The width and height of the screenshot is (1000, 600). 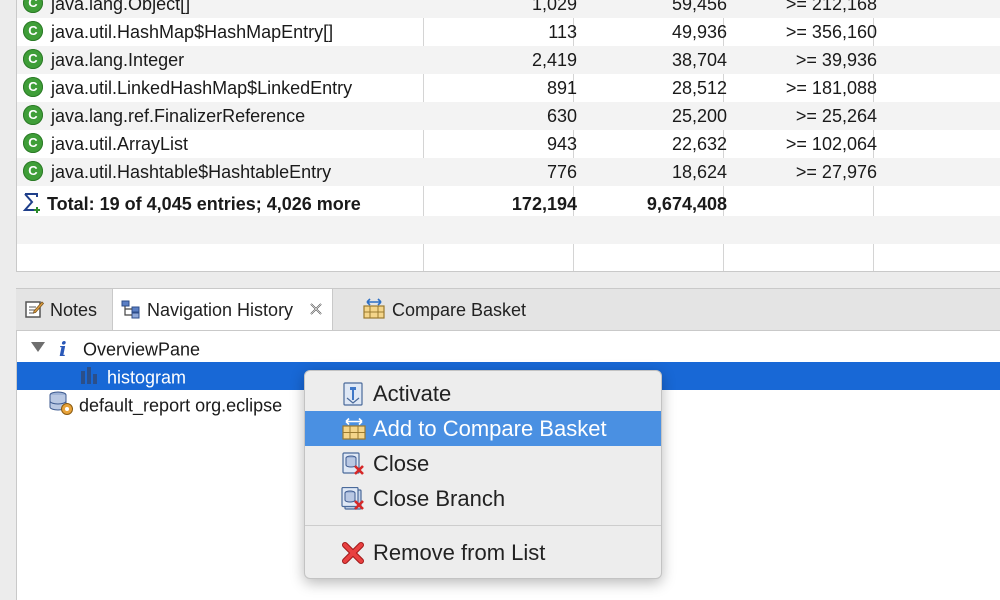 I want to click on close-icon, so click(x=353, y=463).